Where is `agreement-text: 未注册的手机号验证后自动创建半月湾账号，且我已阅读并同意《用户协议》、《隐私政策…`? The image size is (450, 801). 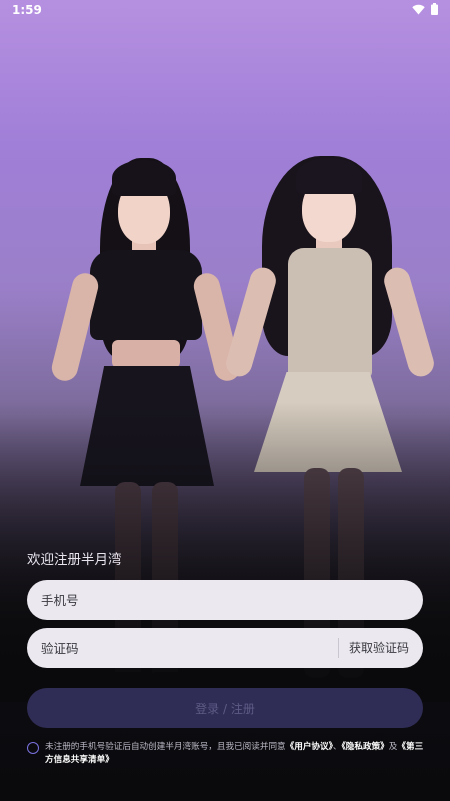
agreement-text: 未注册的手机号验证后自动创建半月湾账号，且我已阅读并同意《用户协议》、《隐私政策… is located at coordinates (235, 754).